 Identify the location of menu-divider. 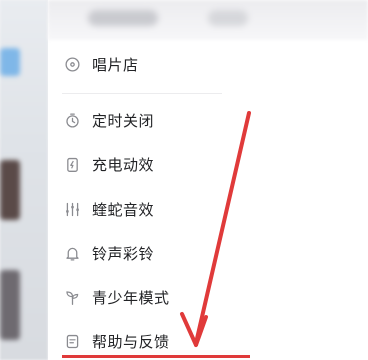
(142, 93).